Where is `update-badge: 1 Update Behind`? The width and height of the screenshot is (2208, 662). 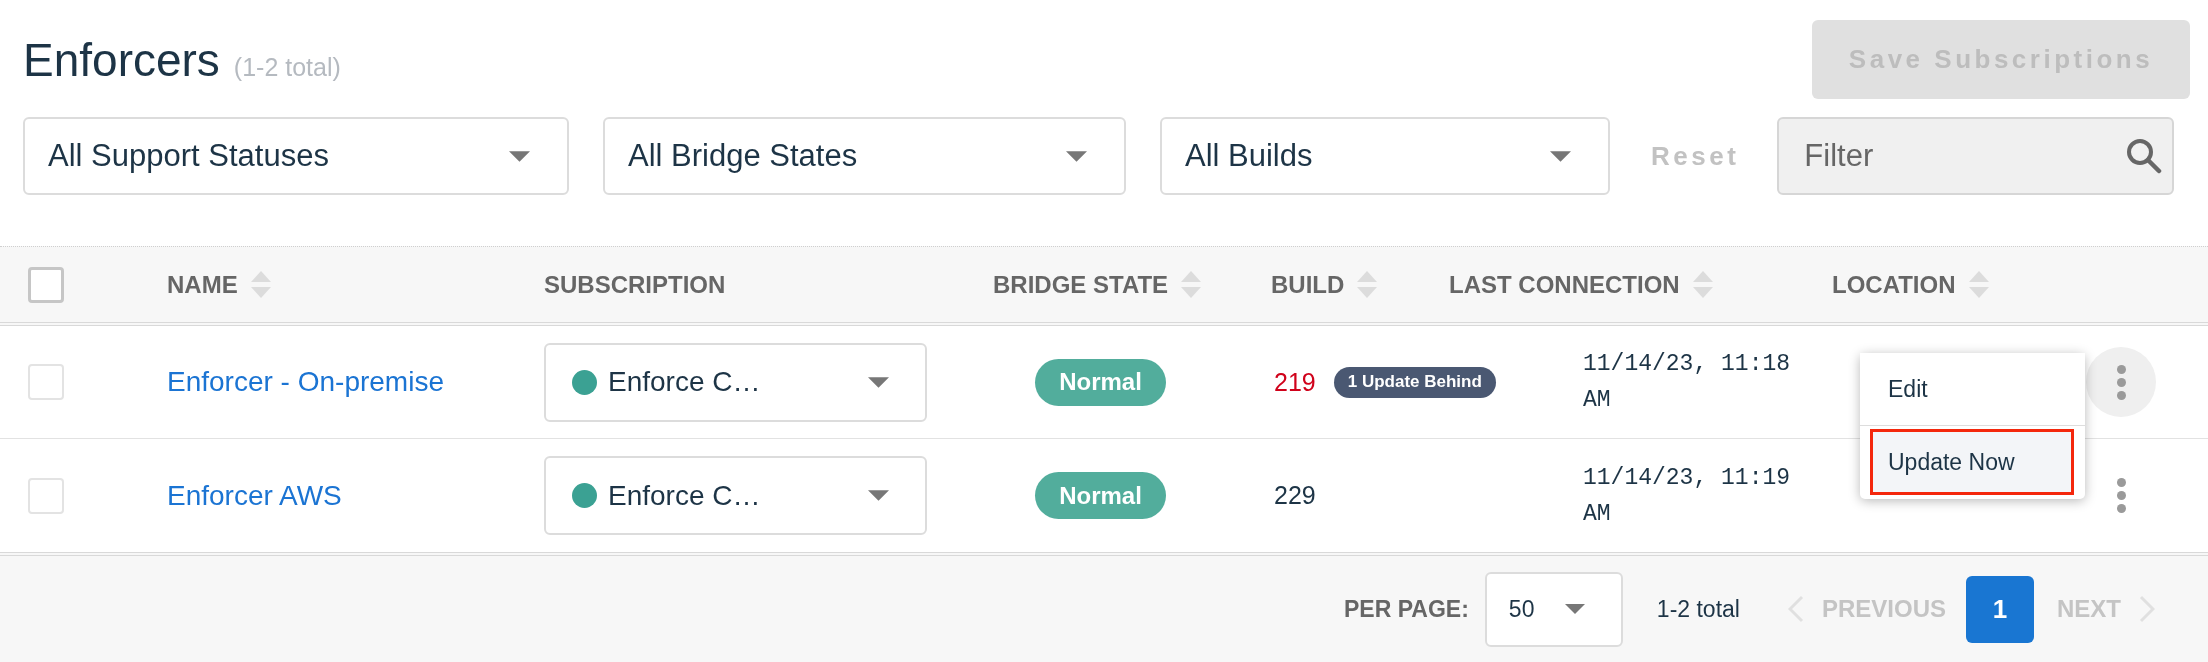 update-badge: 1 Update Behind is located at coordinates (1414, 382).